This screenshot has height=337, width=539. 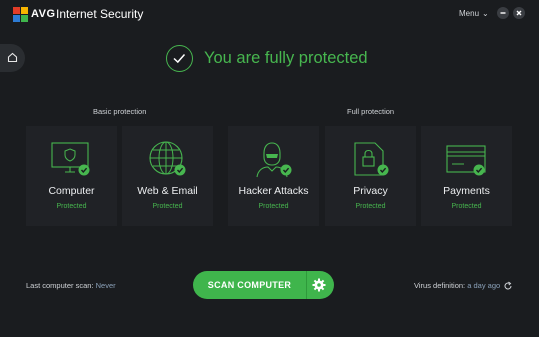 I want to click on card-hacker-attacks: Hacker Attacks Protected, so click(x=273, y=176).